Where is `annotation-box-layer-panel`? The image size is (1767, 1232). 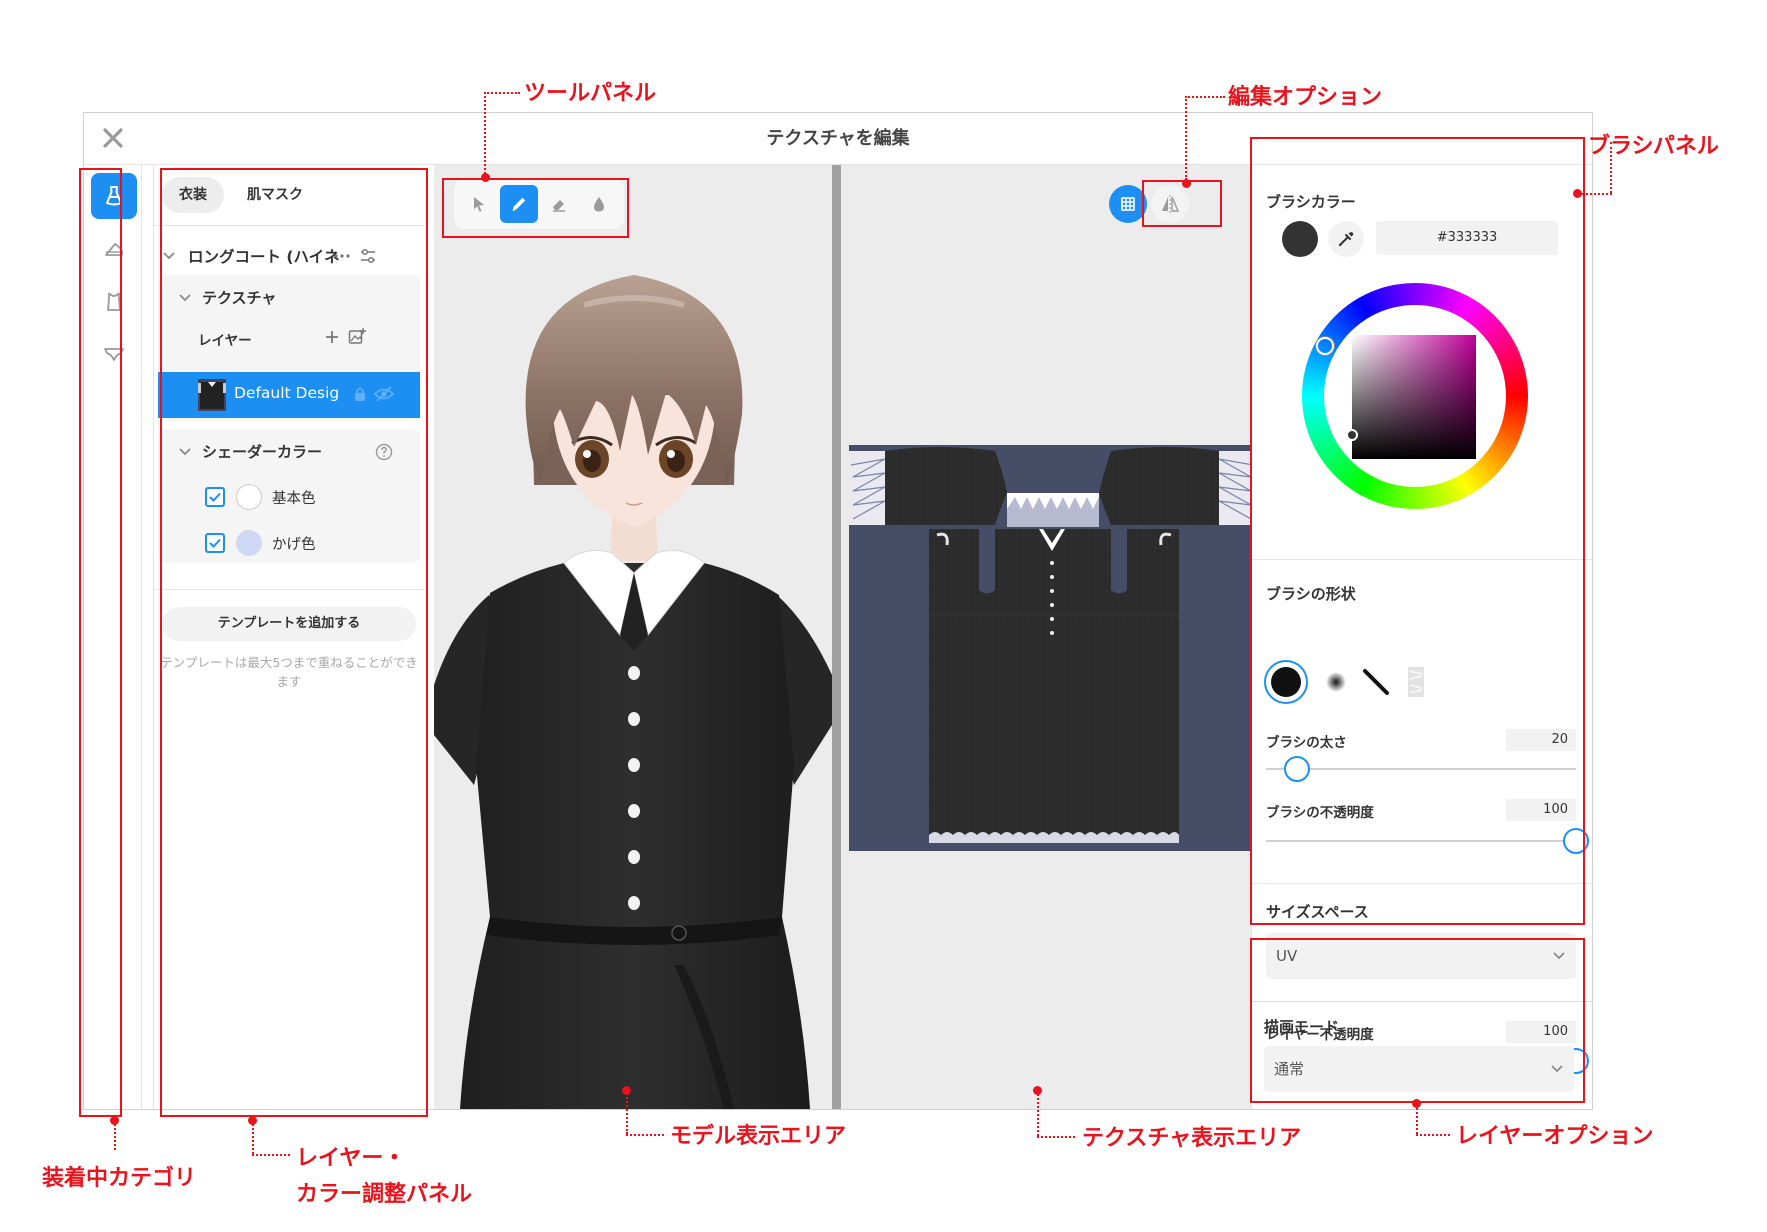 annotation-box-layer-panel is located at coordinates (294, 642).